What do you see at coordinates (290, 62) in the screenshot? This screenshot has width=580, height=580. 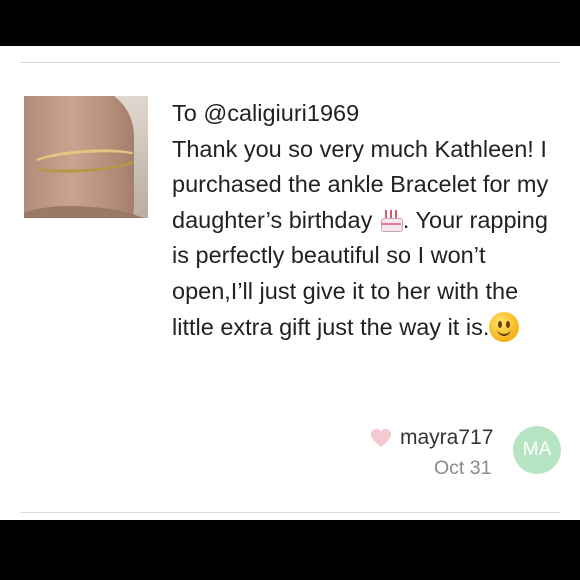 I see `top-divider` at bounding box center [290, 62].